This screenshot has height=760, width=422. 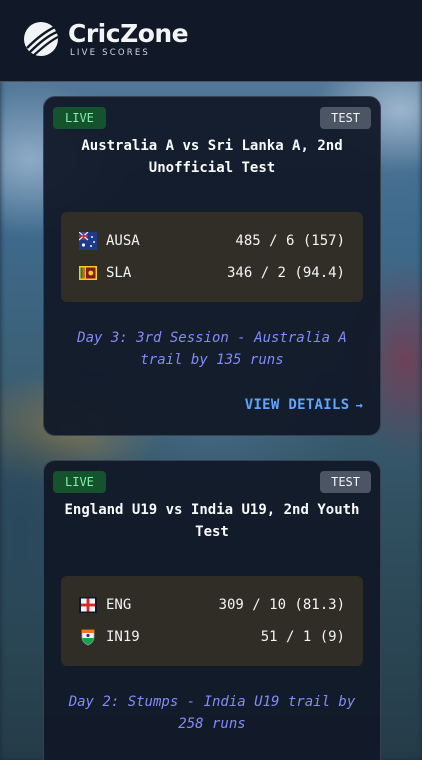 I want to click on scoreboard: AUSA 485 / 6 (157) SLA 346 / 2 (94.4), so click(x=212, y=257).